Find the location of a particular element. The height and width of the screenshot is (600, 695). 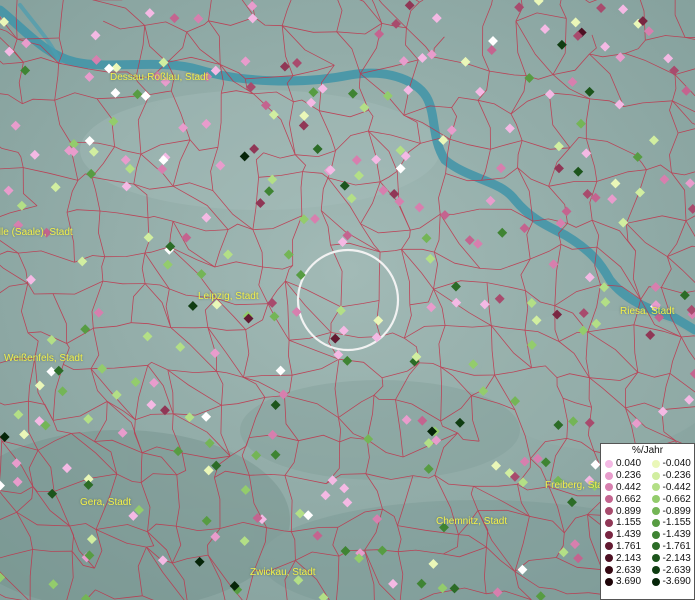

legend-entry-positive: 2.143 is located at coordinates (624, 558).